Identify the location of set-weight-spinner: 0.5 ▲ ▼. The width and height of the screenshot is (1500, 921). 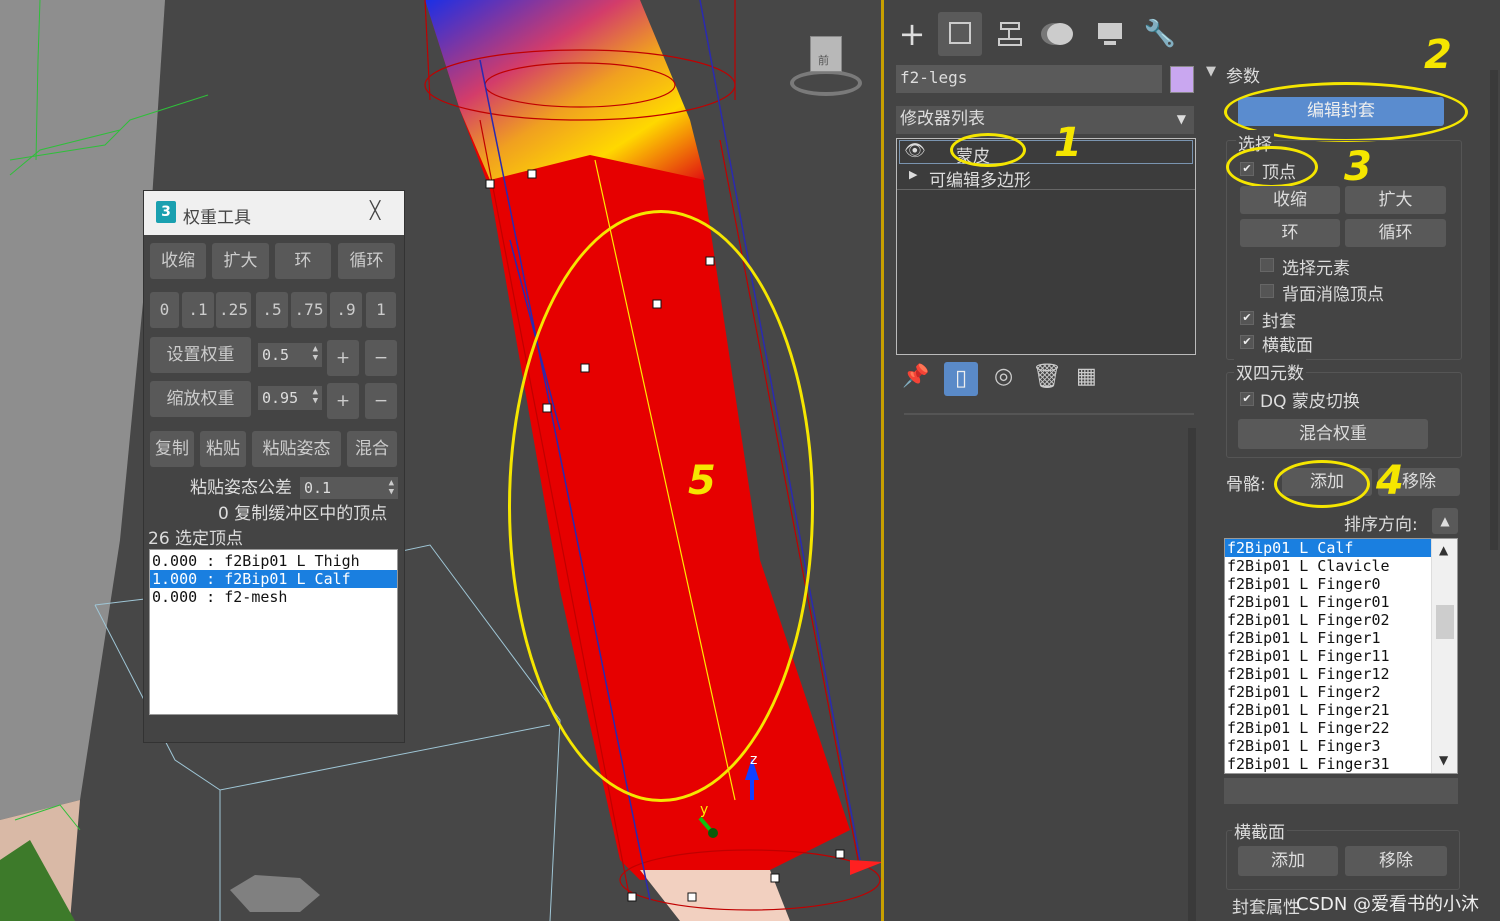
(290, 355).